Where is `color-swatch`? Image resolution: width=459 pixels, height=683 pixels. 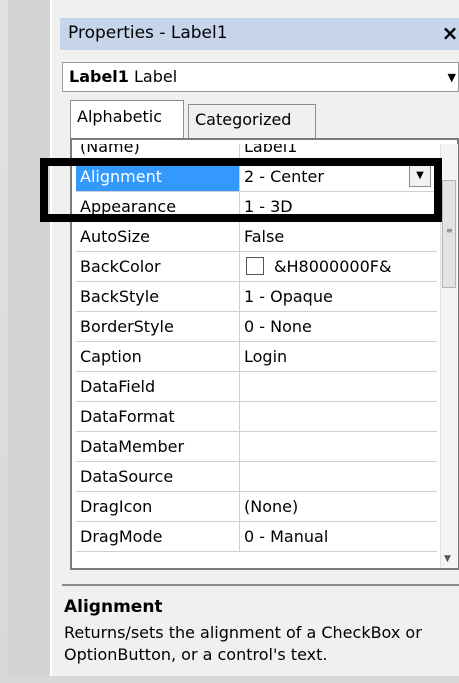 color-swatch is located at coordinates (255, 266).